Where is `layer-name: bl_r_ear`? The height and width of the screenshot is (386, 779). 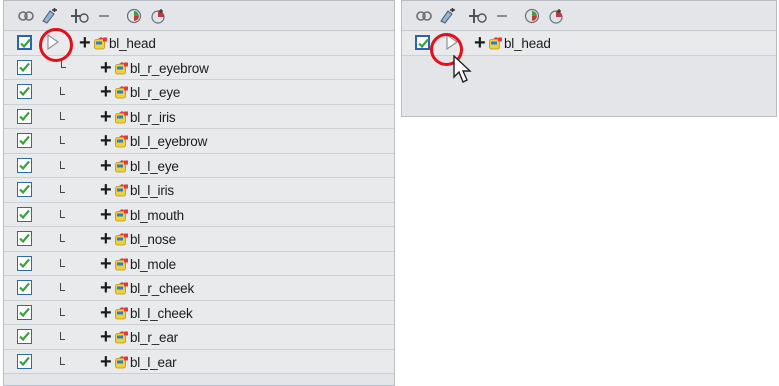 layer-name: bl_r_ear is located at coordinates (154, 337).